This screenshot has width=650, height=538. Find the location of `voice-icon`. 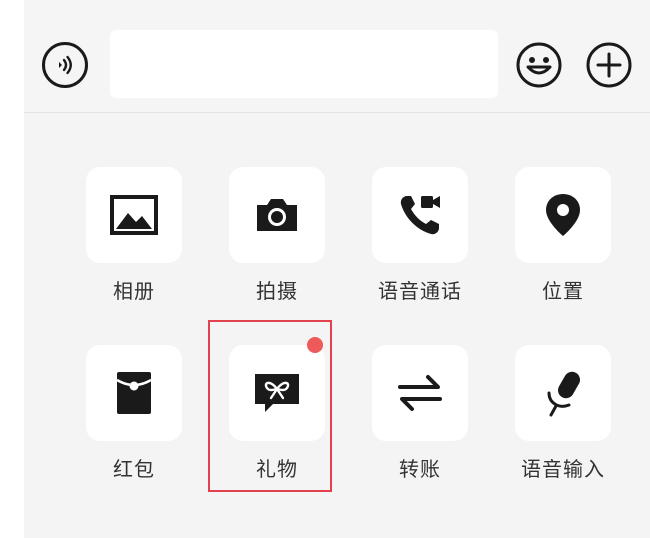

voice-icon is located at coordinates (65, 65).